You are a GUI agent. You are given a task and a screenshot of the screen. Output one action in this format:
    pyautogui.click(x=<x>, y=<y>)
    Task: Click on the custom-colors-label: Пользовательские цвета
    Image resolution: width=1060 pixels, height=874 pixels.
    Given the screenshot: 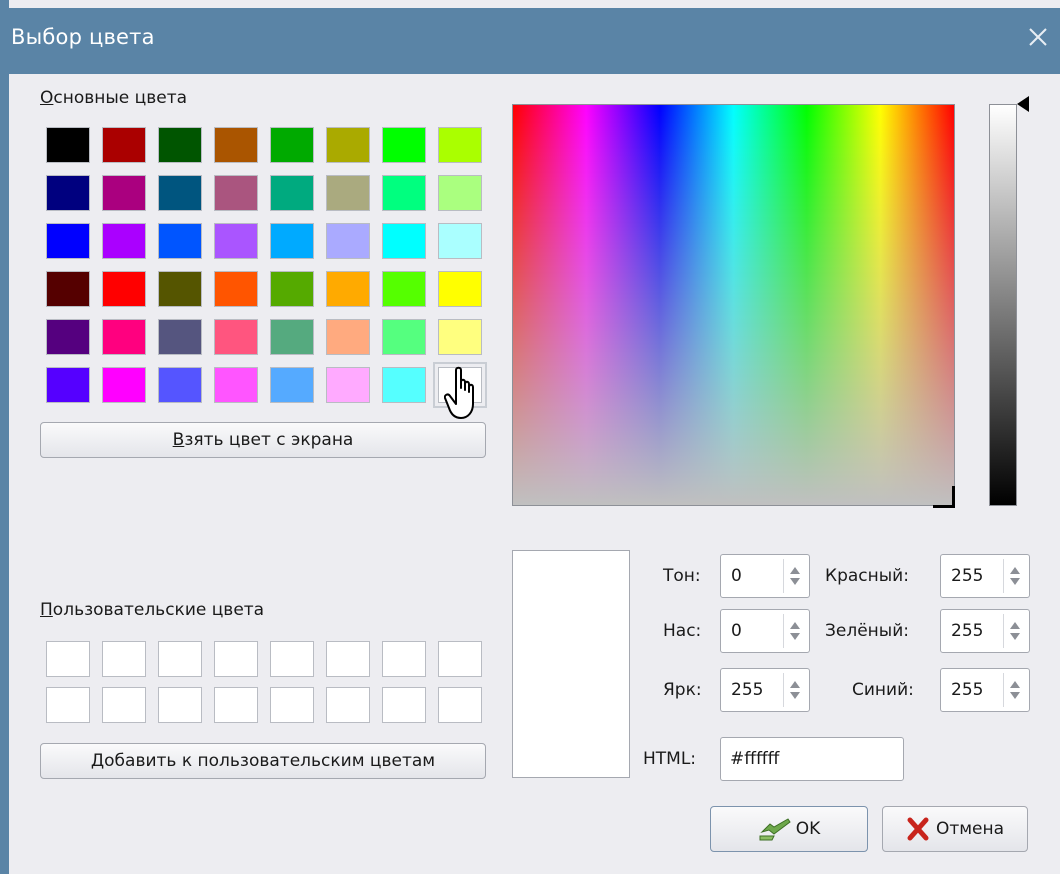 What is the action you would take?
    pyautogui.click(x=152, y=610)
    